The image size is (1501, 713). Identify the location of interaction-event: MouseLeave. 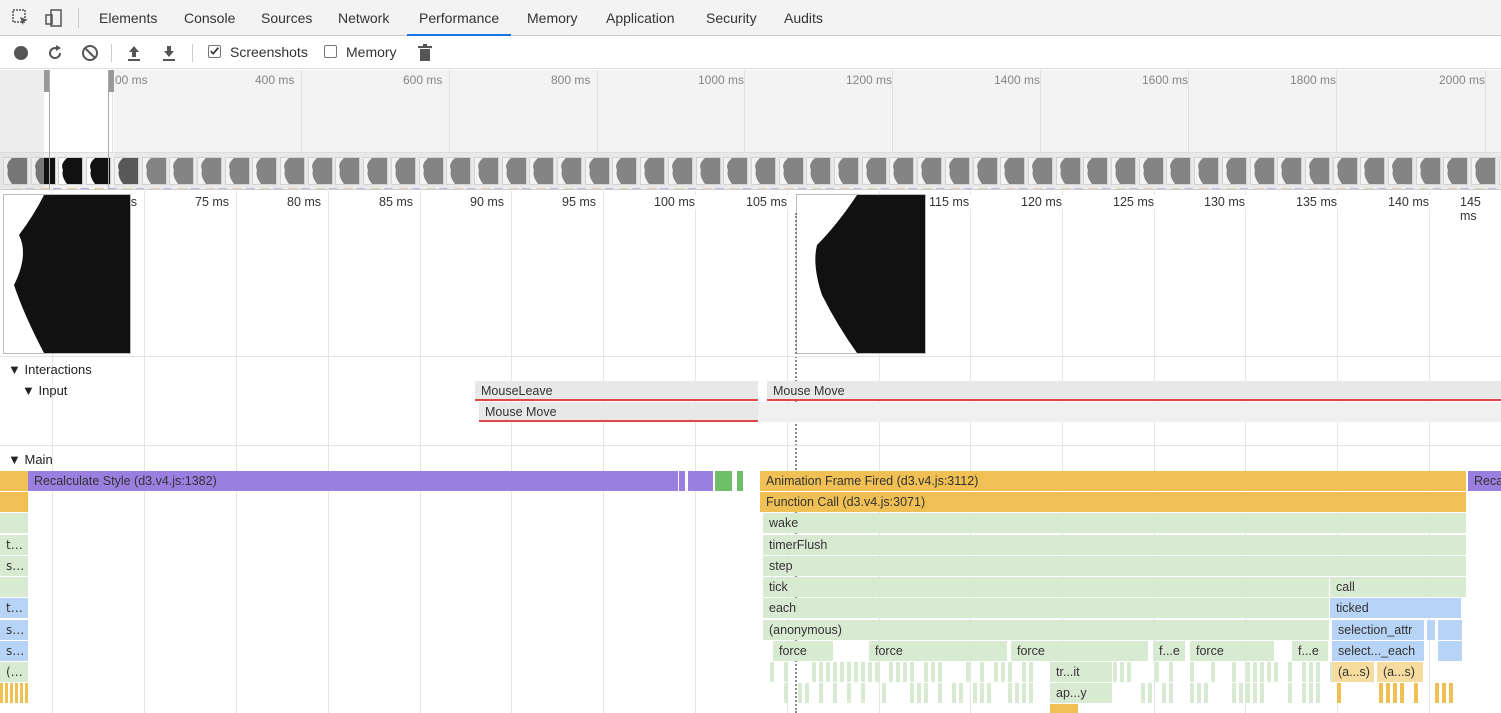
(616, 391).